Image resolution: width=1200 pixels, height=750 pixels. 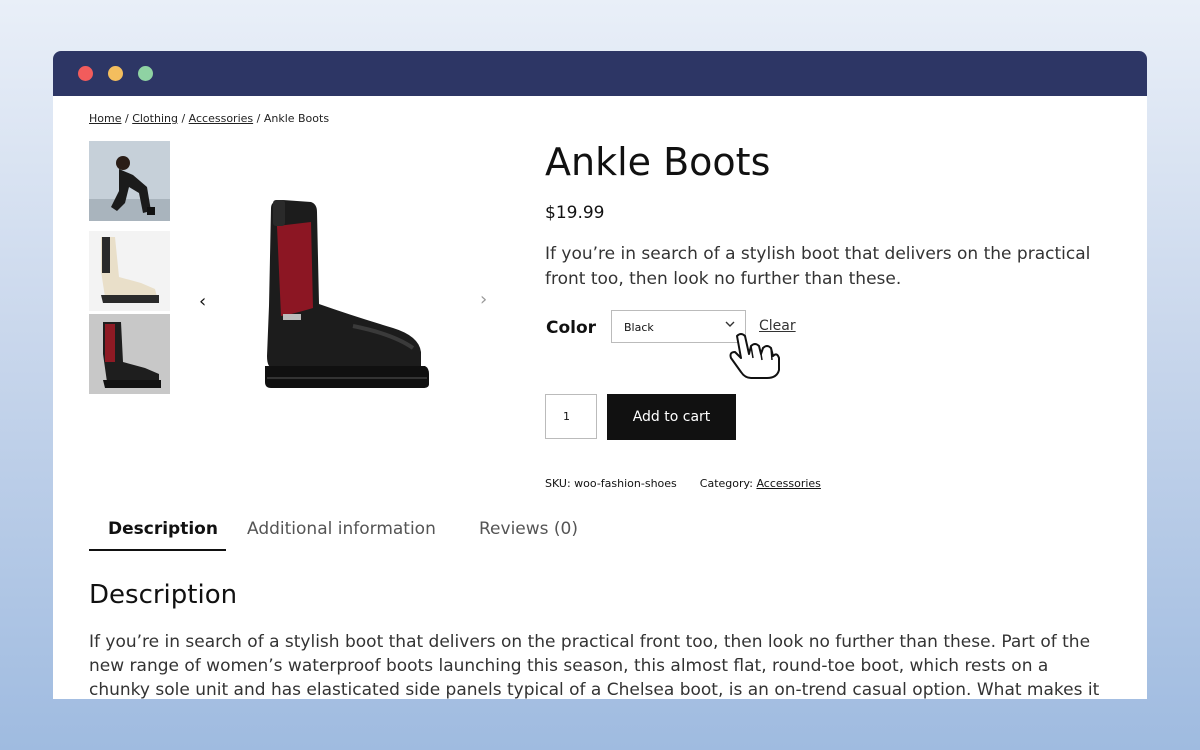 I want to click on tab-additional-information: Additional information, so click(x=341, y=529).